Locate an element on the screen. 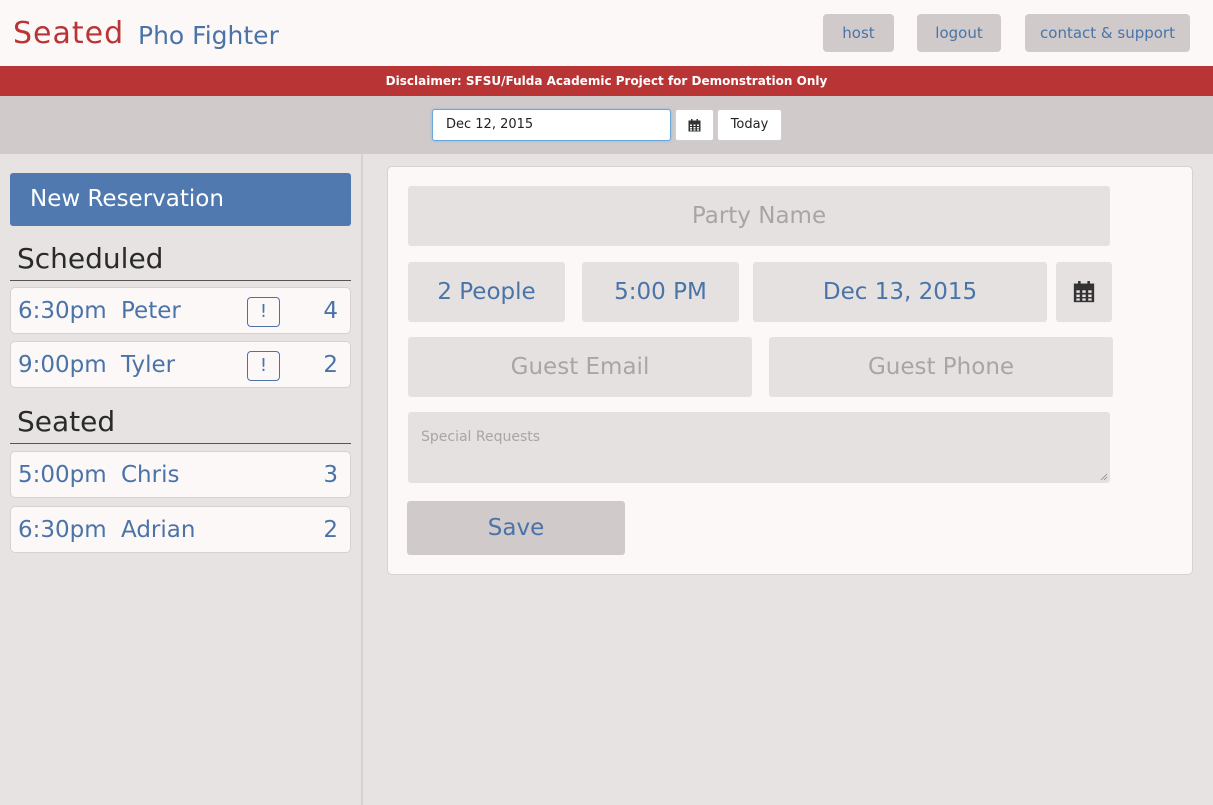  guest-email-input: Guest Email is located at coordinates (580, 367).